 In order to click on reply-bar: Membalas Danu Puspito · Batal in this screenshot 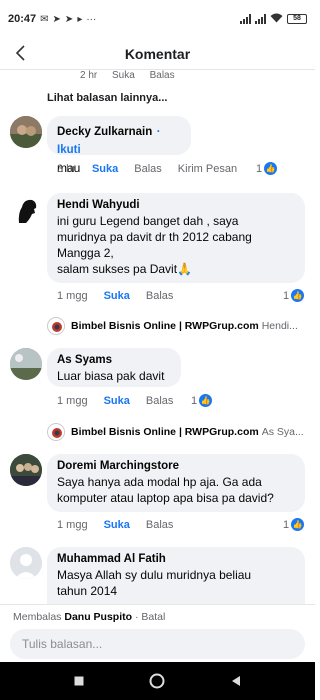, I will do `click(157, 633)`.